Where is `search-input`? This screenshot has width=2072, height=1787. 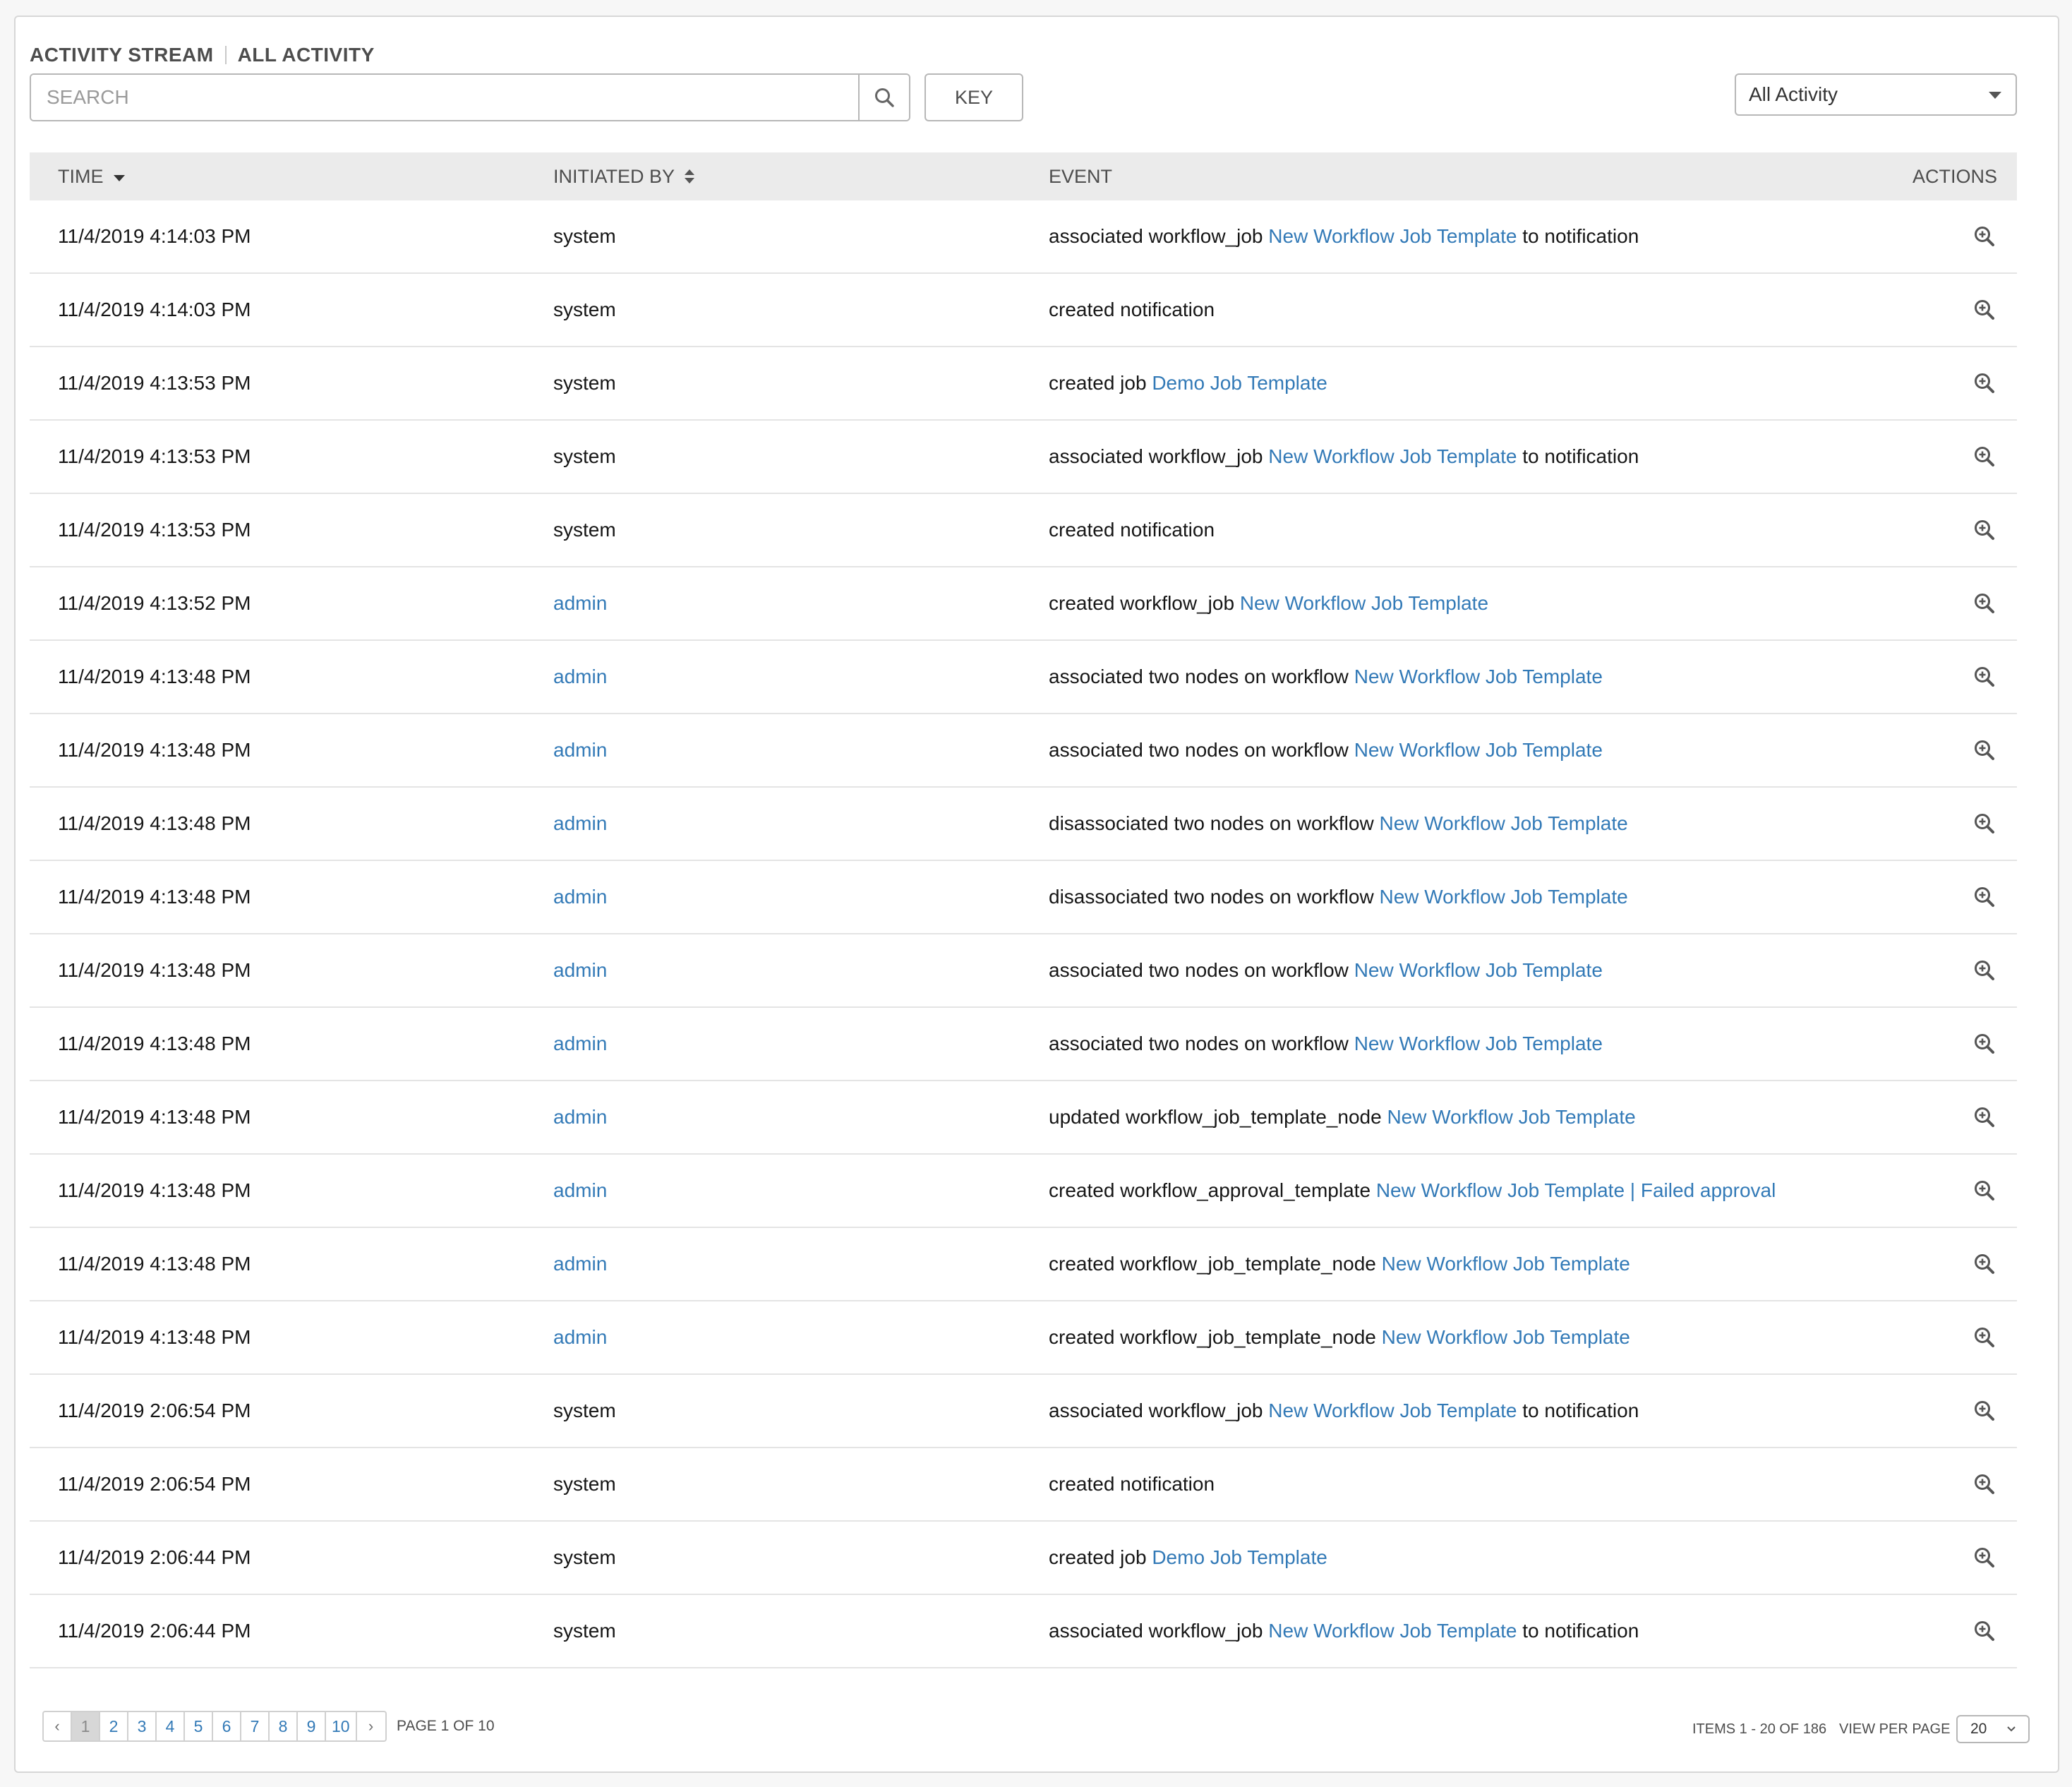 search-input is located at coordinates (444, 97).